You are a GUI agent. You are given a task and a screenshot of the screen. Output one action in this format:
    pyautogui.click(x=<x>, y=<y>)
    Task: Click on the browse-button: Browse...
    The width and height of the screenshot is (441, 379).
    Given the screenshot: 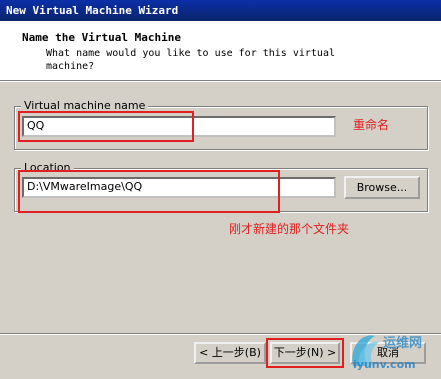 What is the action you would take?
    pyautogui.click(x=382, y=187)
    